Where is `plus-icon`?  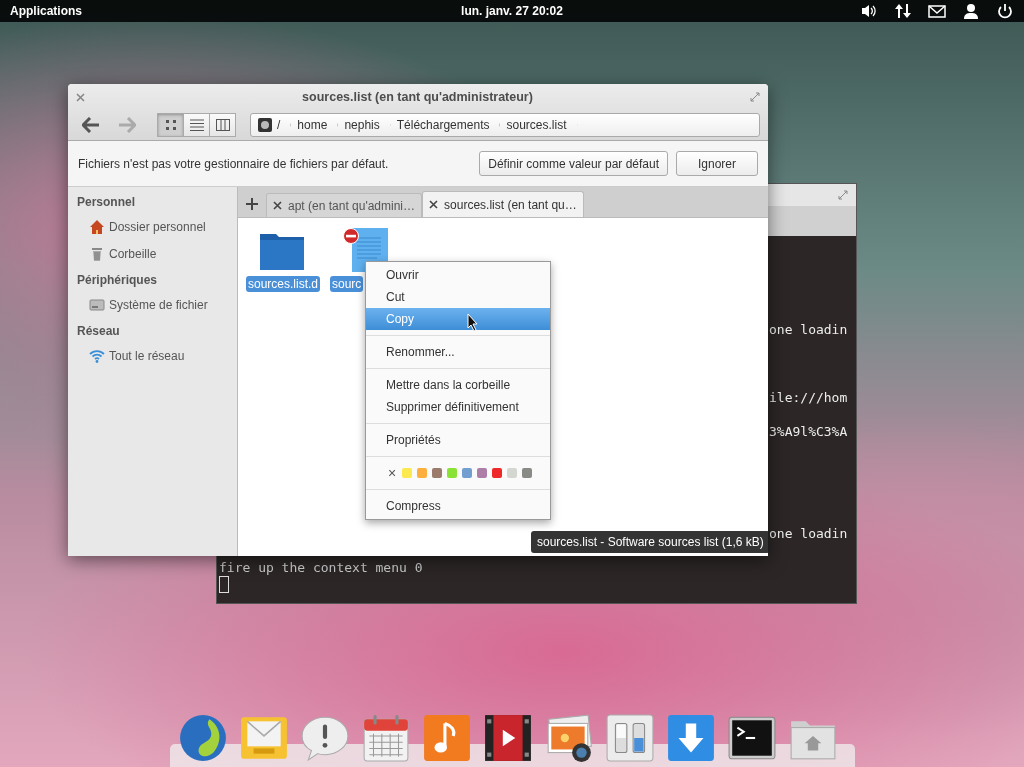
plus-icon is located at coordinates (252, 204).